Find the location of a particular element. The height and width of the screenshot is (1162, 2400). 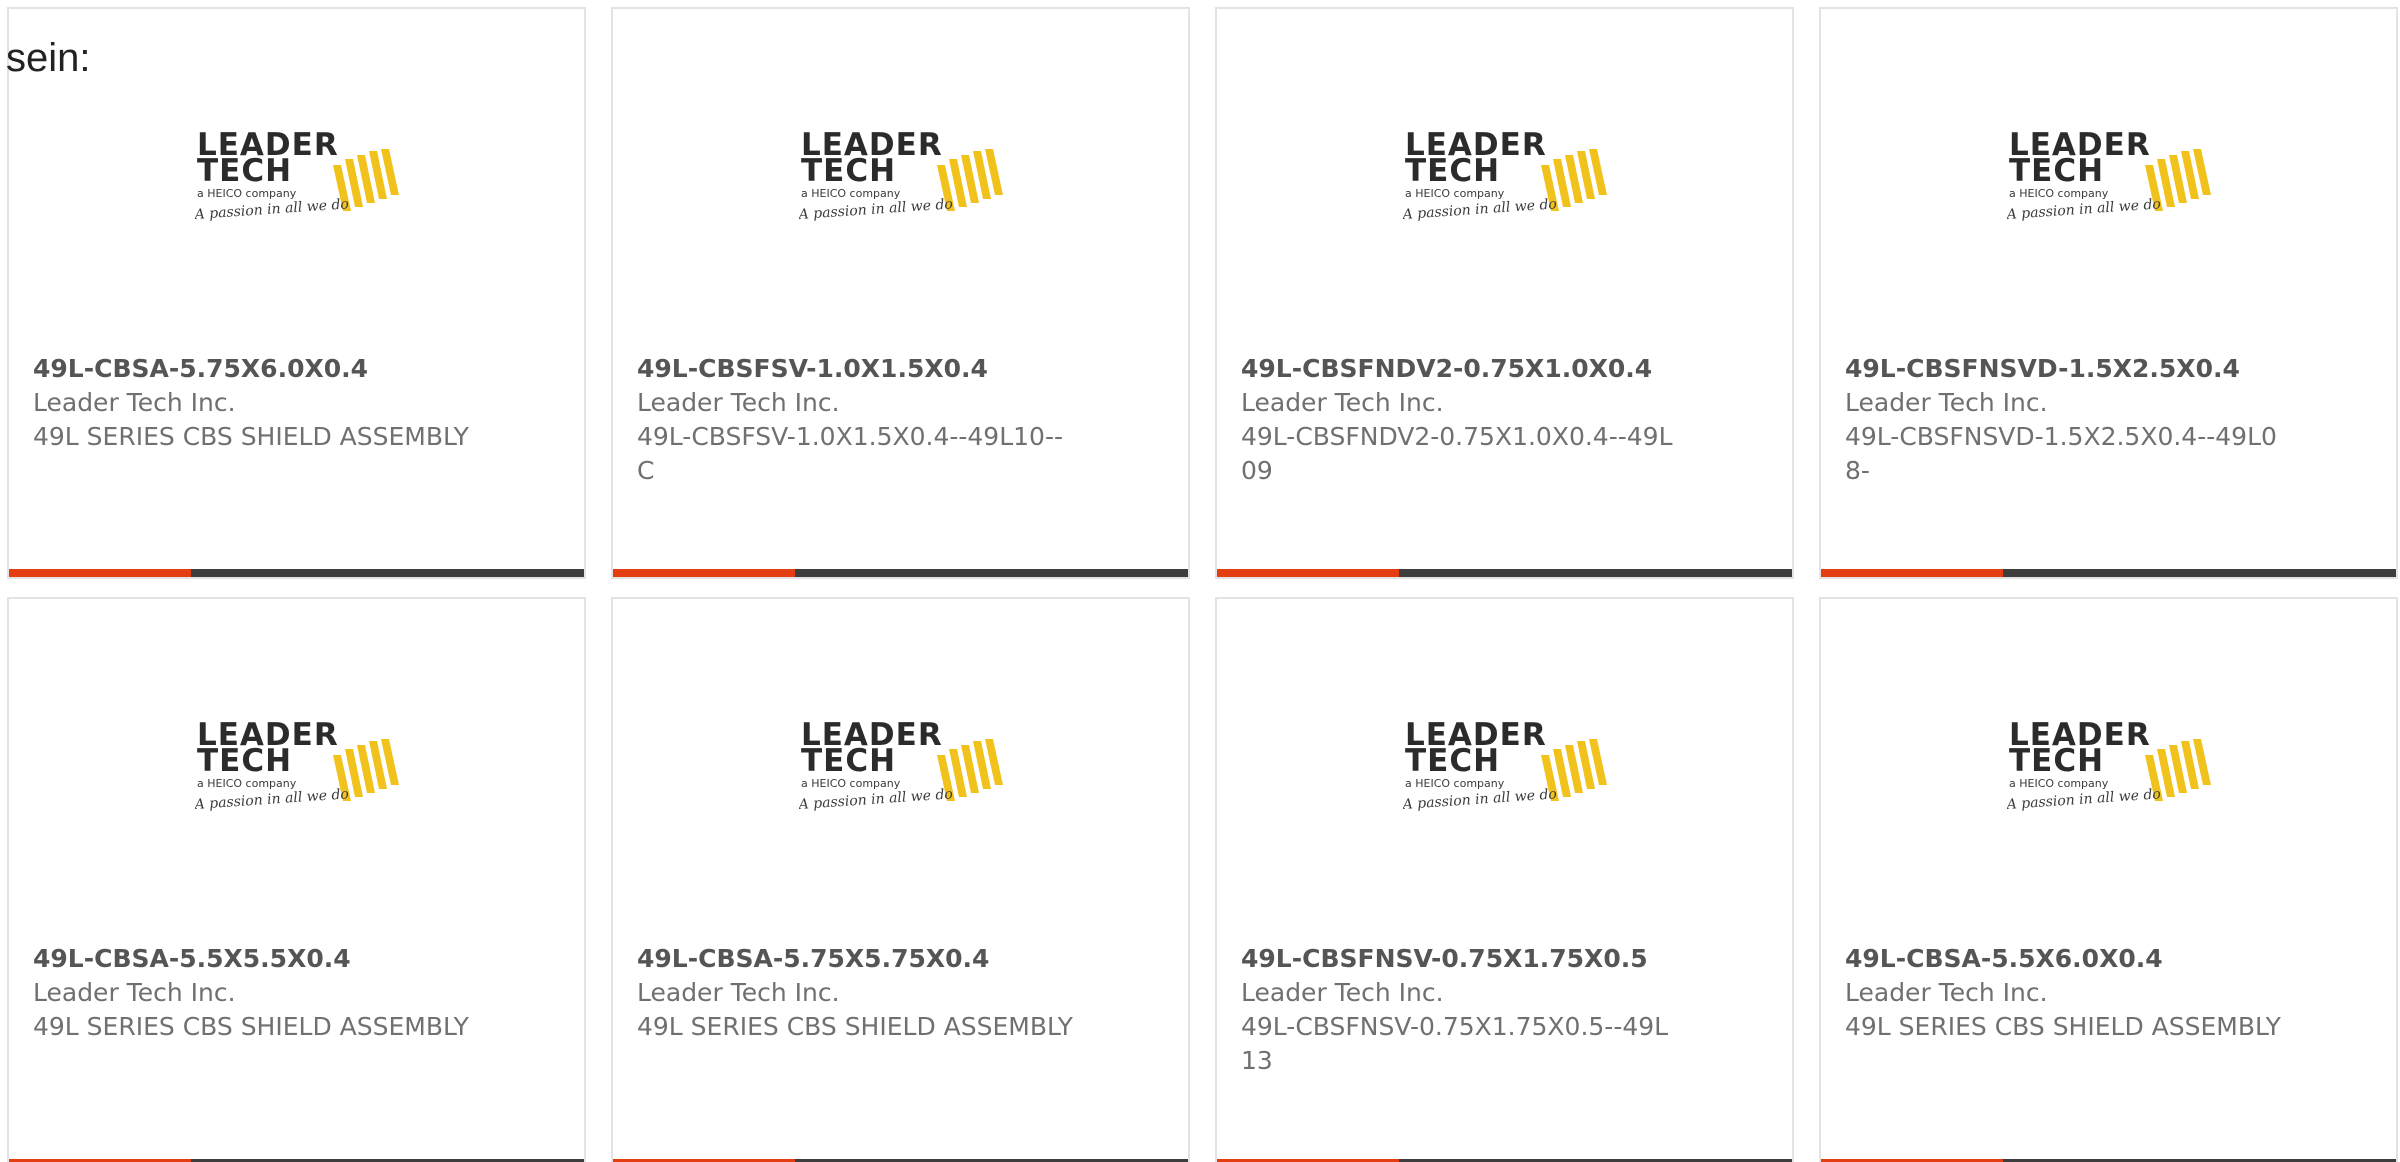

product-part-number: 49L-CBSFNDV2-0.75X1.0X0.4 is located at coordinates (1461, 369).